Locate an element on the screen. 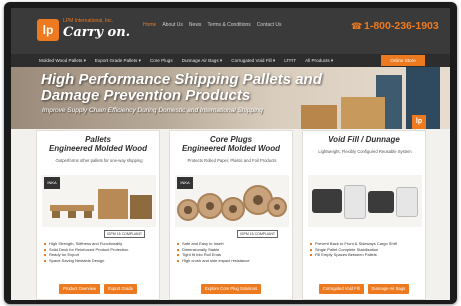 The width and height of the screenshot is (461, 306). hero-logo-badge: lp is located at coordinates (419, 122).